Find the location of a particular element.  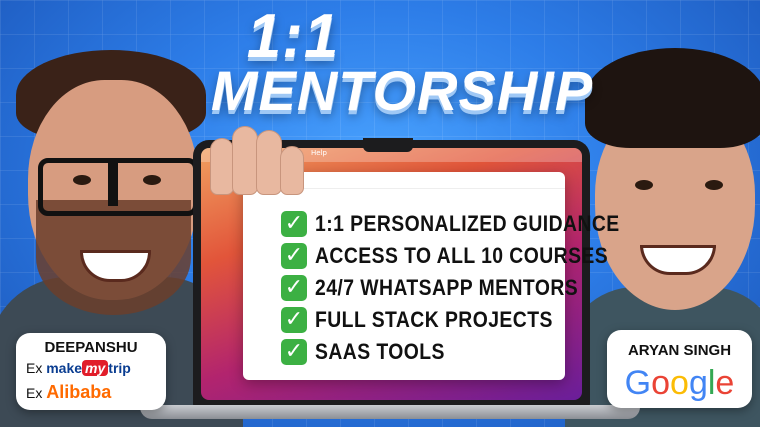

makemytrip-logo-part2: my is located at coordinates (95, 368).